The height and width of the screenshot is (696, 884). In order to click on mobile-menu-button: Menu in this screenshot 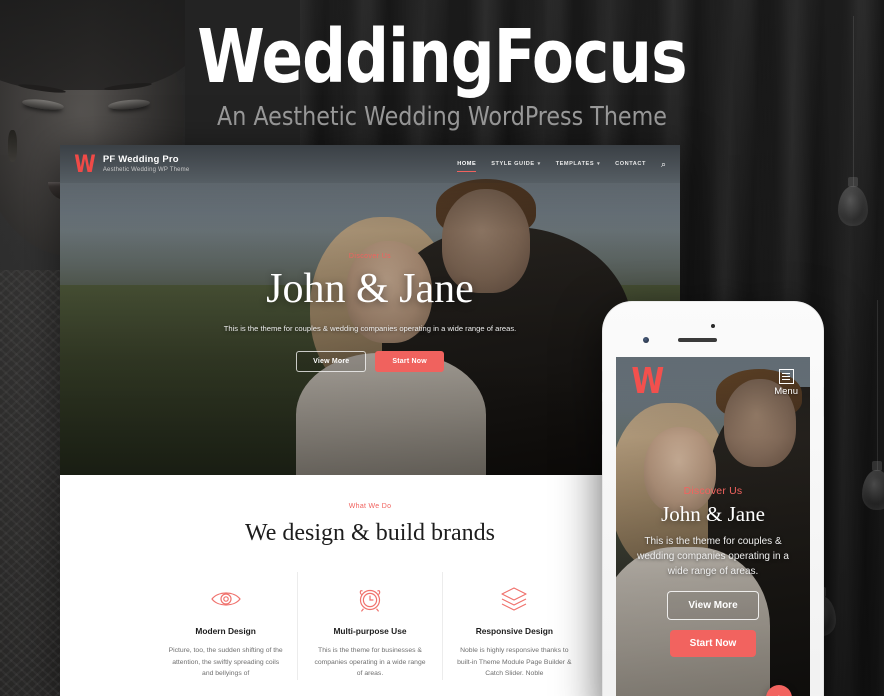, I will do `click(786, 381)`.